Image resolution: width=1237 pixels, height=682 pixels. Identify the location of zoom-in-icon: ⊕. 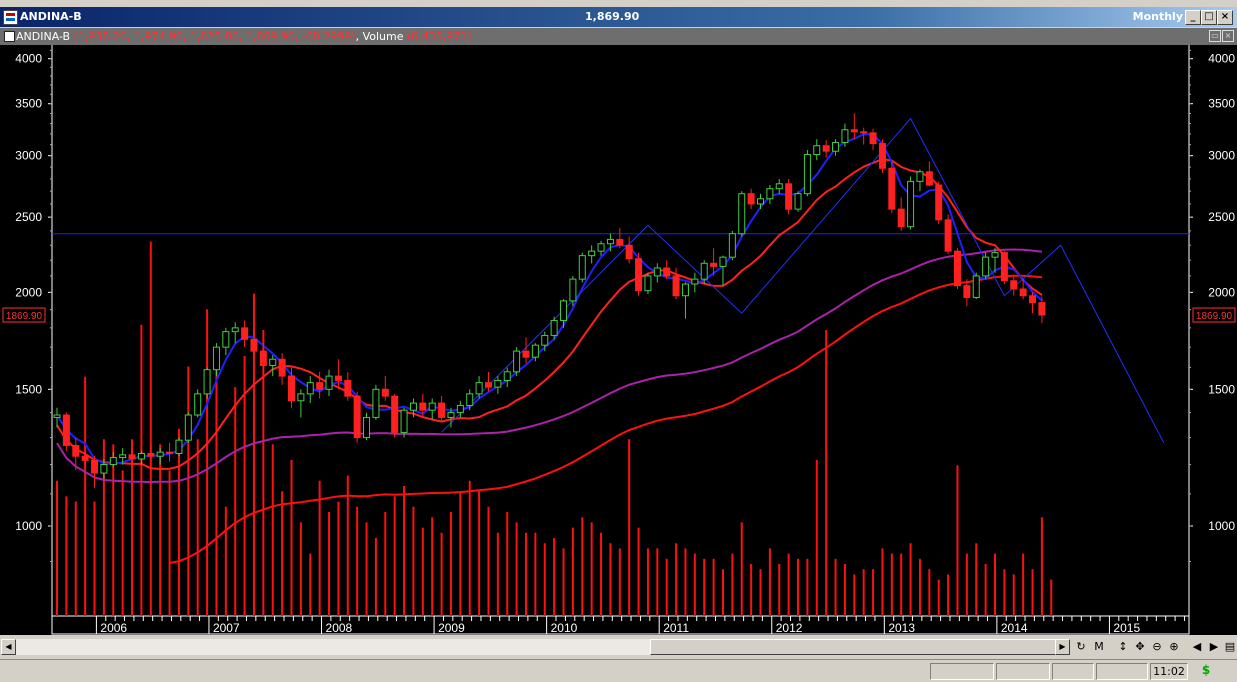
(1174, 646).